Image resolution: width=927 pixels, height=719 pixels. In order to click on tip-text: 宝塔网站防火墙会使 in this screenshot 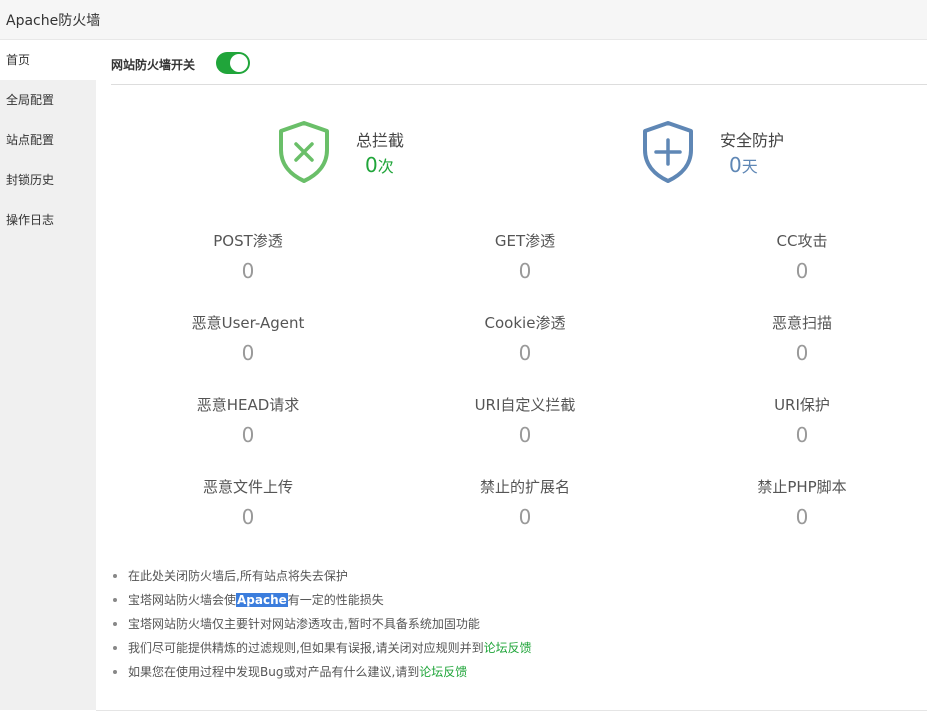, I will do `click(182, 600)`.